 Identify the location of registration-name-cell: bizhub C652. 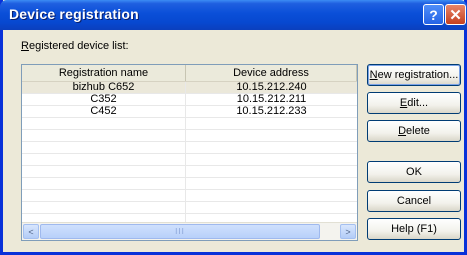
(104, 87).